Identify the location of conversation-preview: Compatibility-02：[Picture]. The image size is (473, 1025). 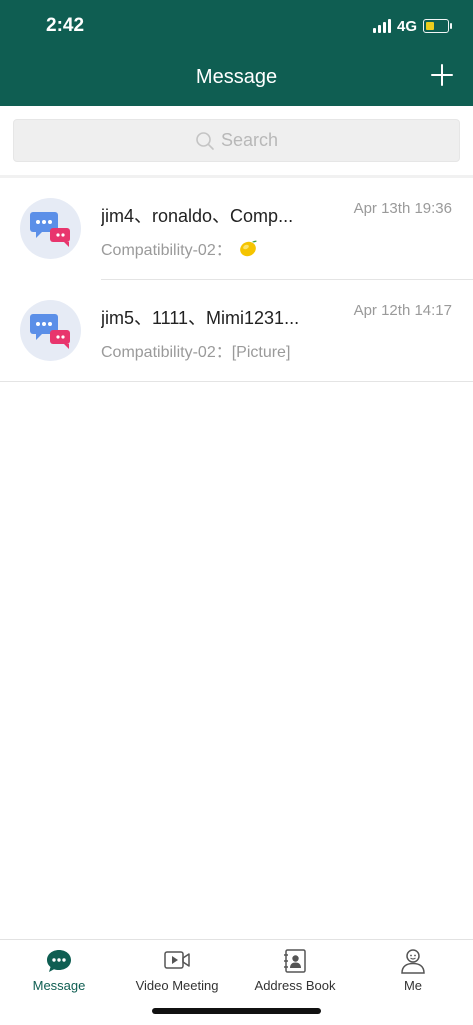
(195, 350).